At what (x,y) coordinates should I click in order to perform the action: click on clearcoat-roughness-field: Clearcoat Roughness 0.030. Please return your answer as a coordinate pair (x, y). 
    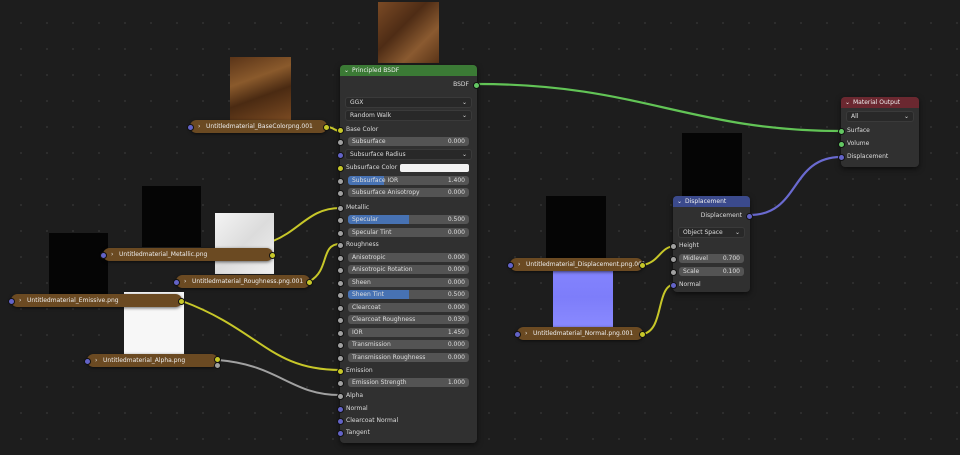
    Looking at the image, I should click on (408, 319).